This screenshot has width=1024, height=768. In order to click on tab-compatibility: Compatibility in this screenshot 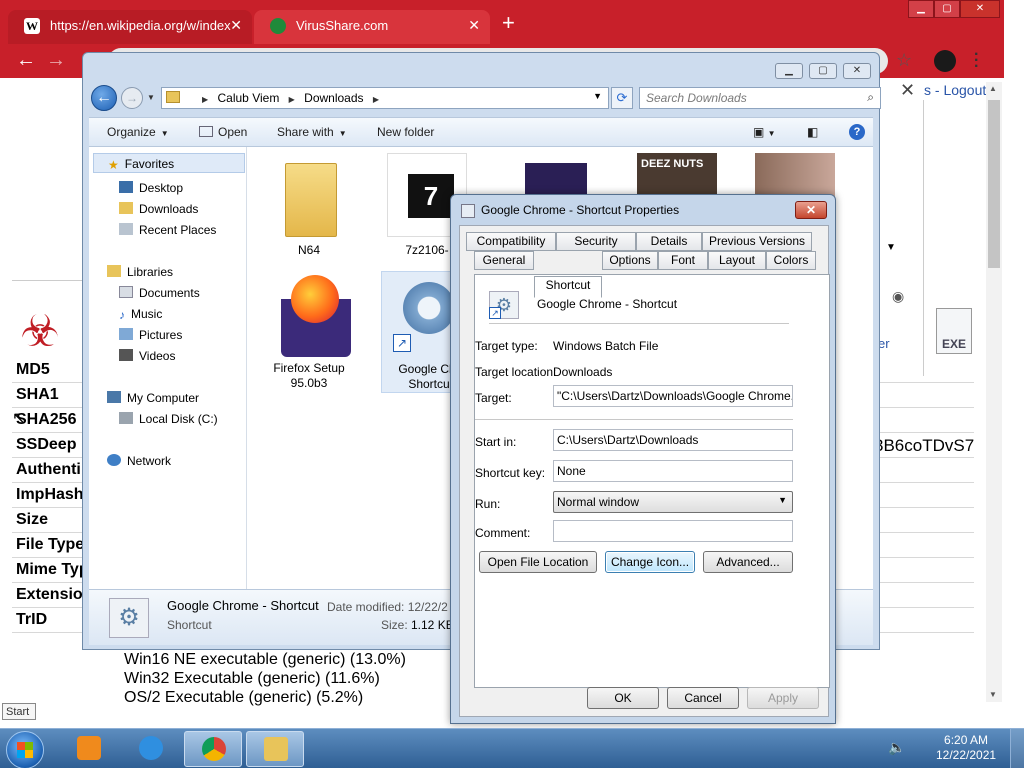, I will do `click(511, 241)`.